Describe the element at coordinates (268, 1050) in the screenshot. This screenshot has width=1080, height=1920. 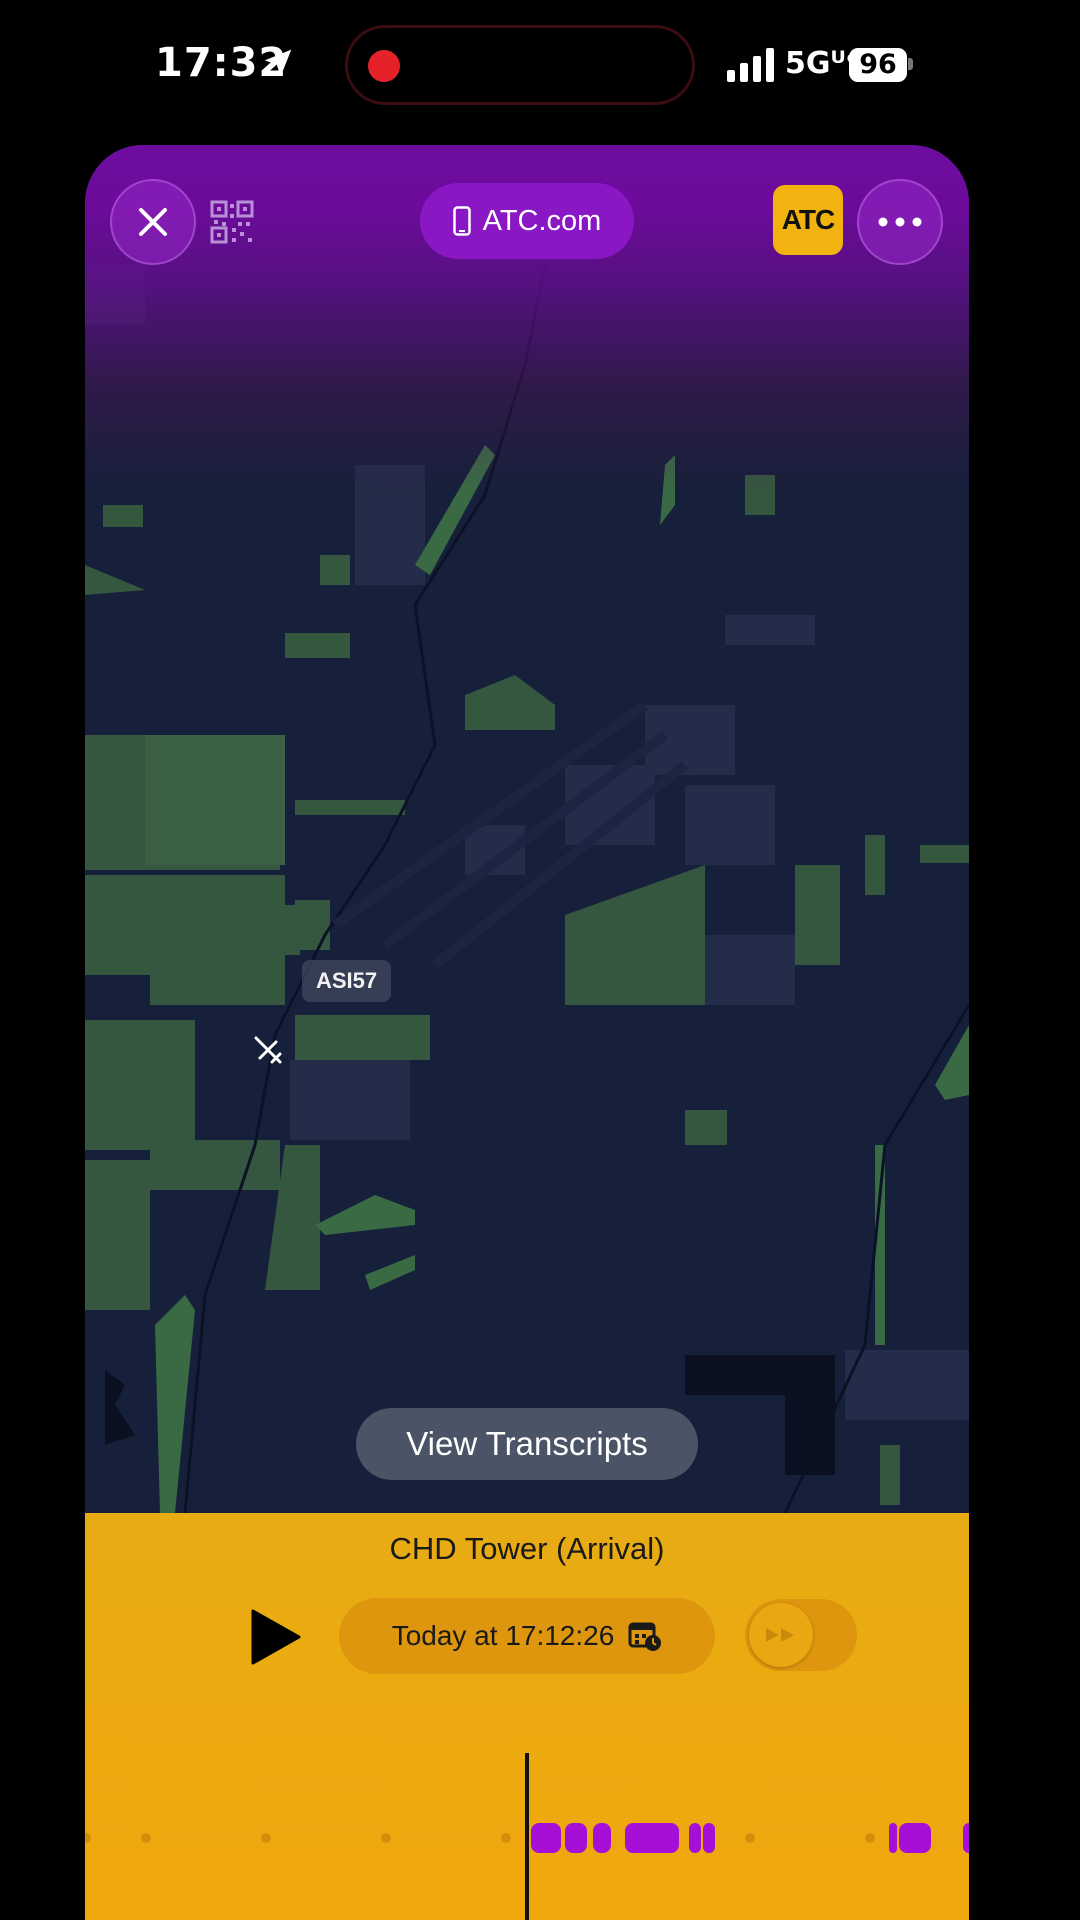
I see `aircraft-icon` at that location.